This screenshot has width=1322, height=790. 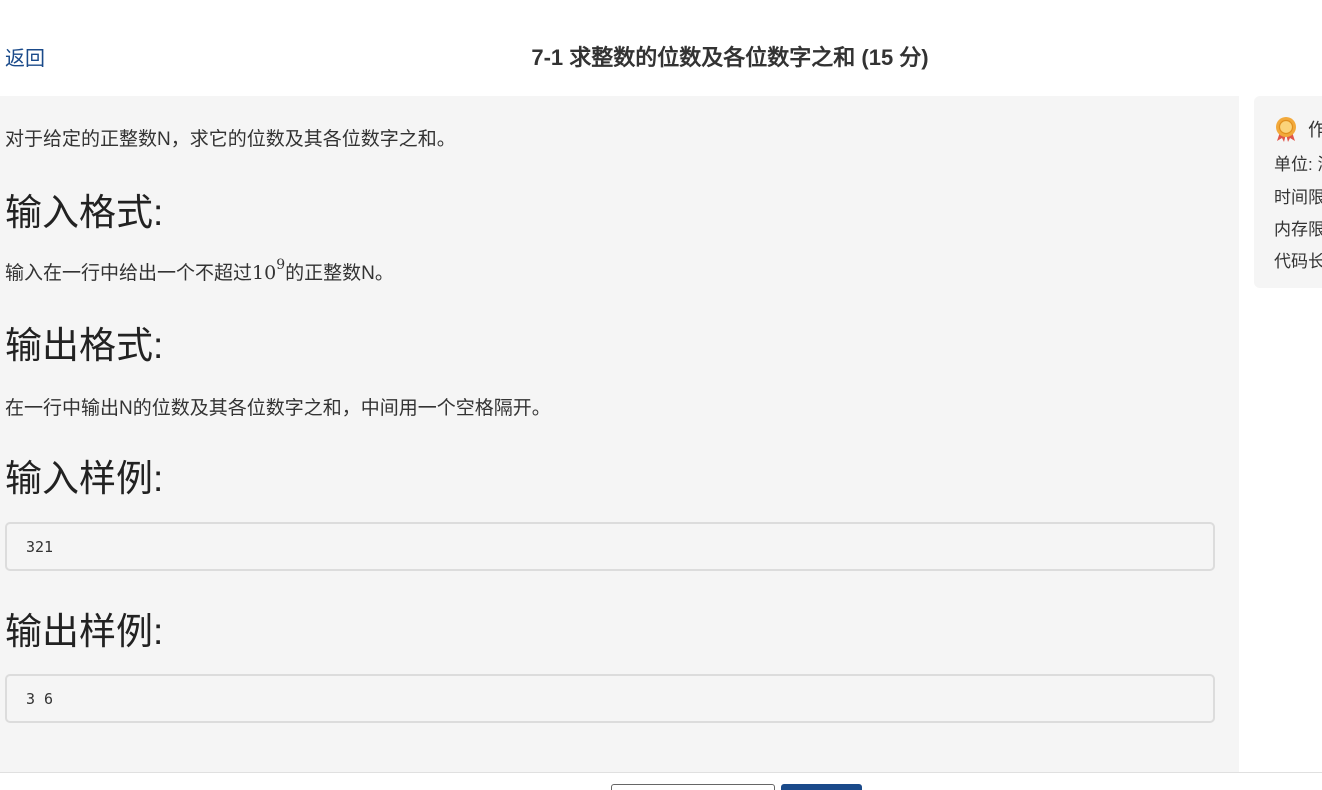 What do you see at coordinates (610, 546) in the screenshot?
I see `sample-input-box: 321` at bounding box center [610, 546].